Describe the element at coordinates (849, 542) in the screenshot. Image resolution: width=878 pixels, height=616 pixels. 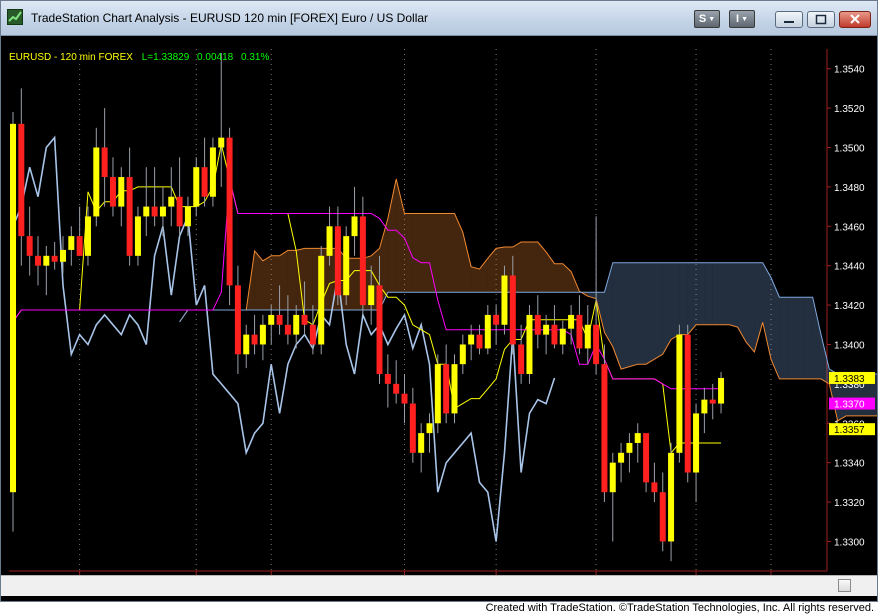
I see `y-tick-label: 1.3300` at that location.